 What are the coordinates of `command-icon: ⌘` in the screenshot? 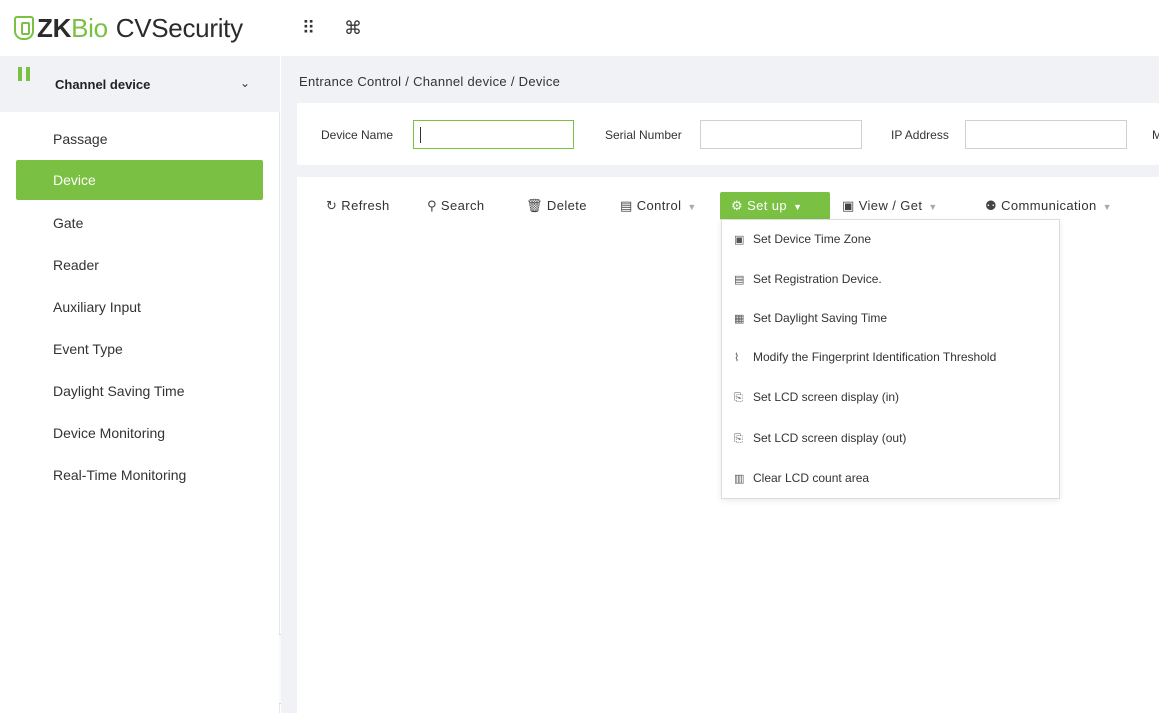 It's located at (353, 28).